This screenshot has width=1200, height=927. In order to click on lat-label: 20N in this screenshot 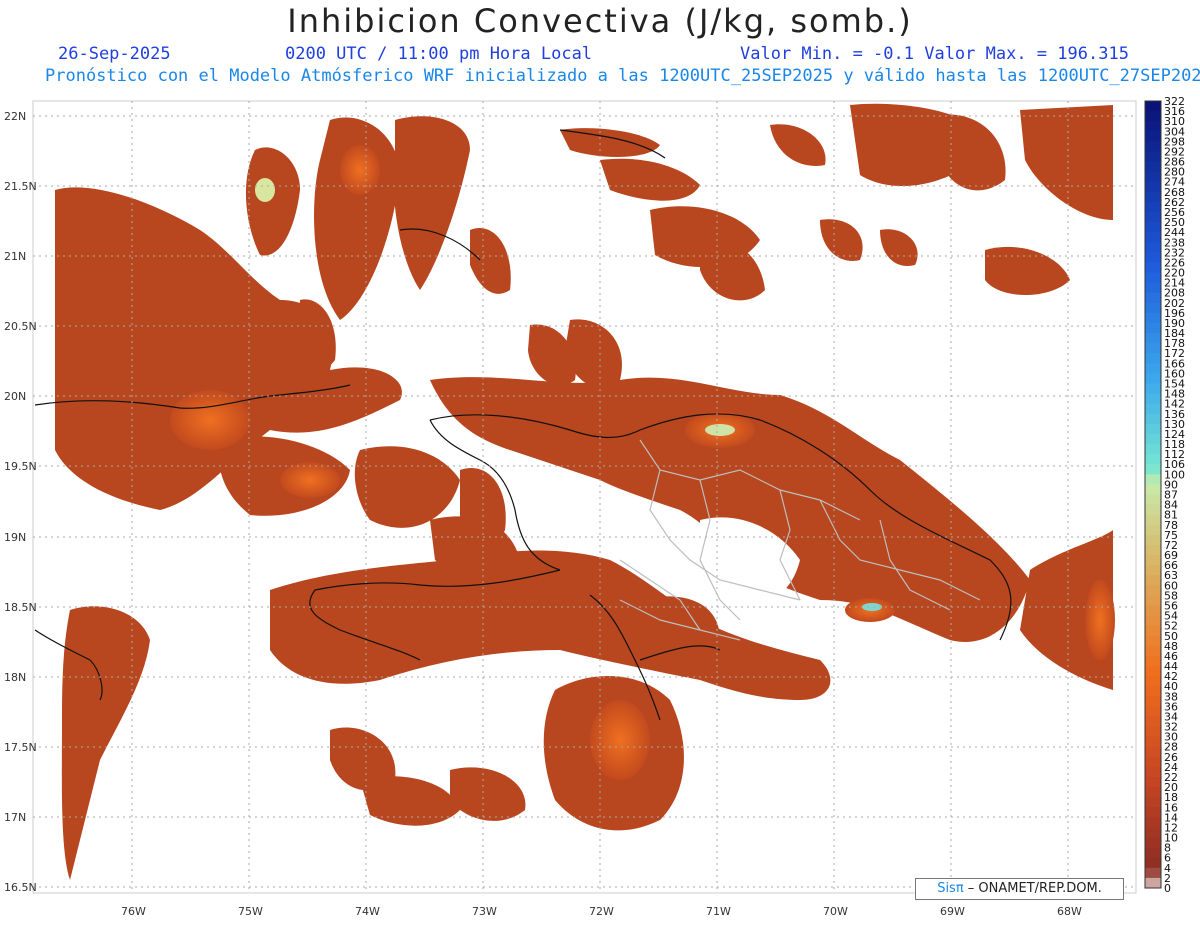, I will do `click(15, 396)`.